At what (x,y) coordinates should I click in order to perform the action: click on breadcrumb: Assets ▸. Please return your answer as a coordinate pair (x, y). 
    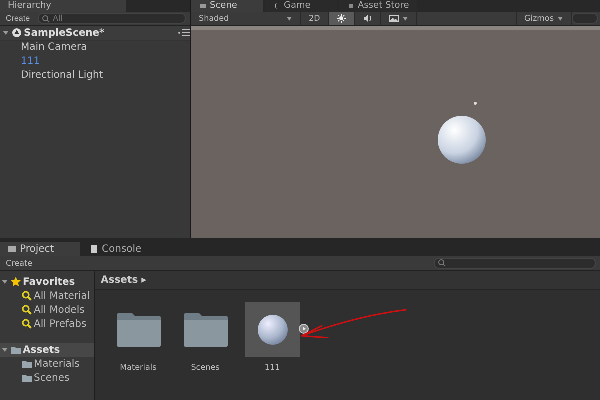
    Looking at the image, I should click on (347, 280).